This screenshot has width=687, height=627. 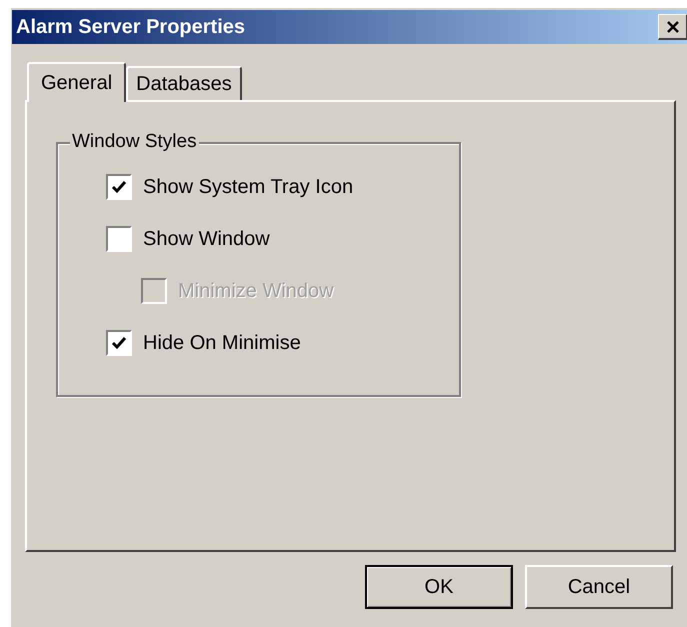 I want to click on checkbox-option: Show System Tray Icon, so click(x=282, y=187).